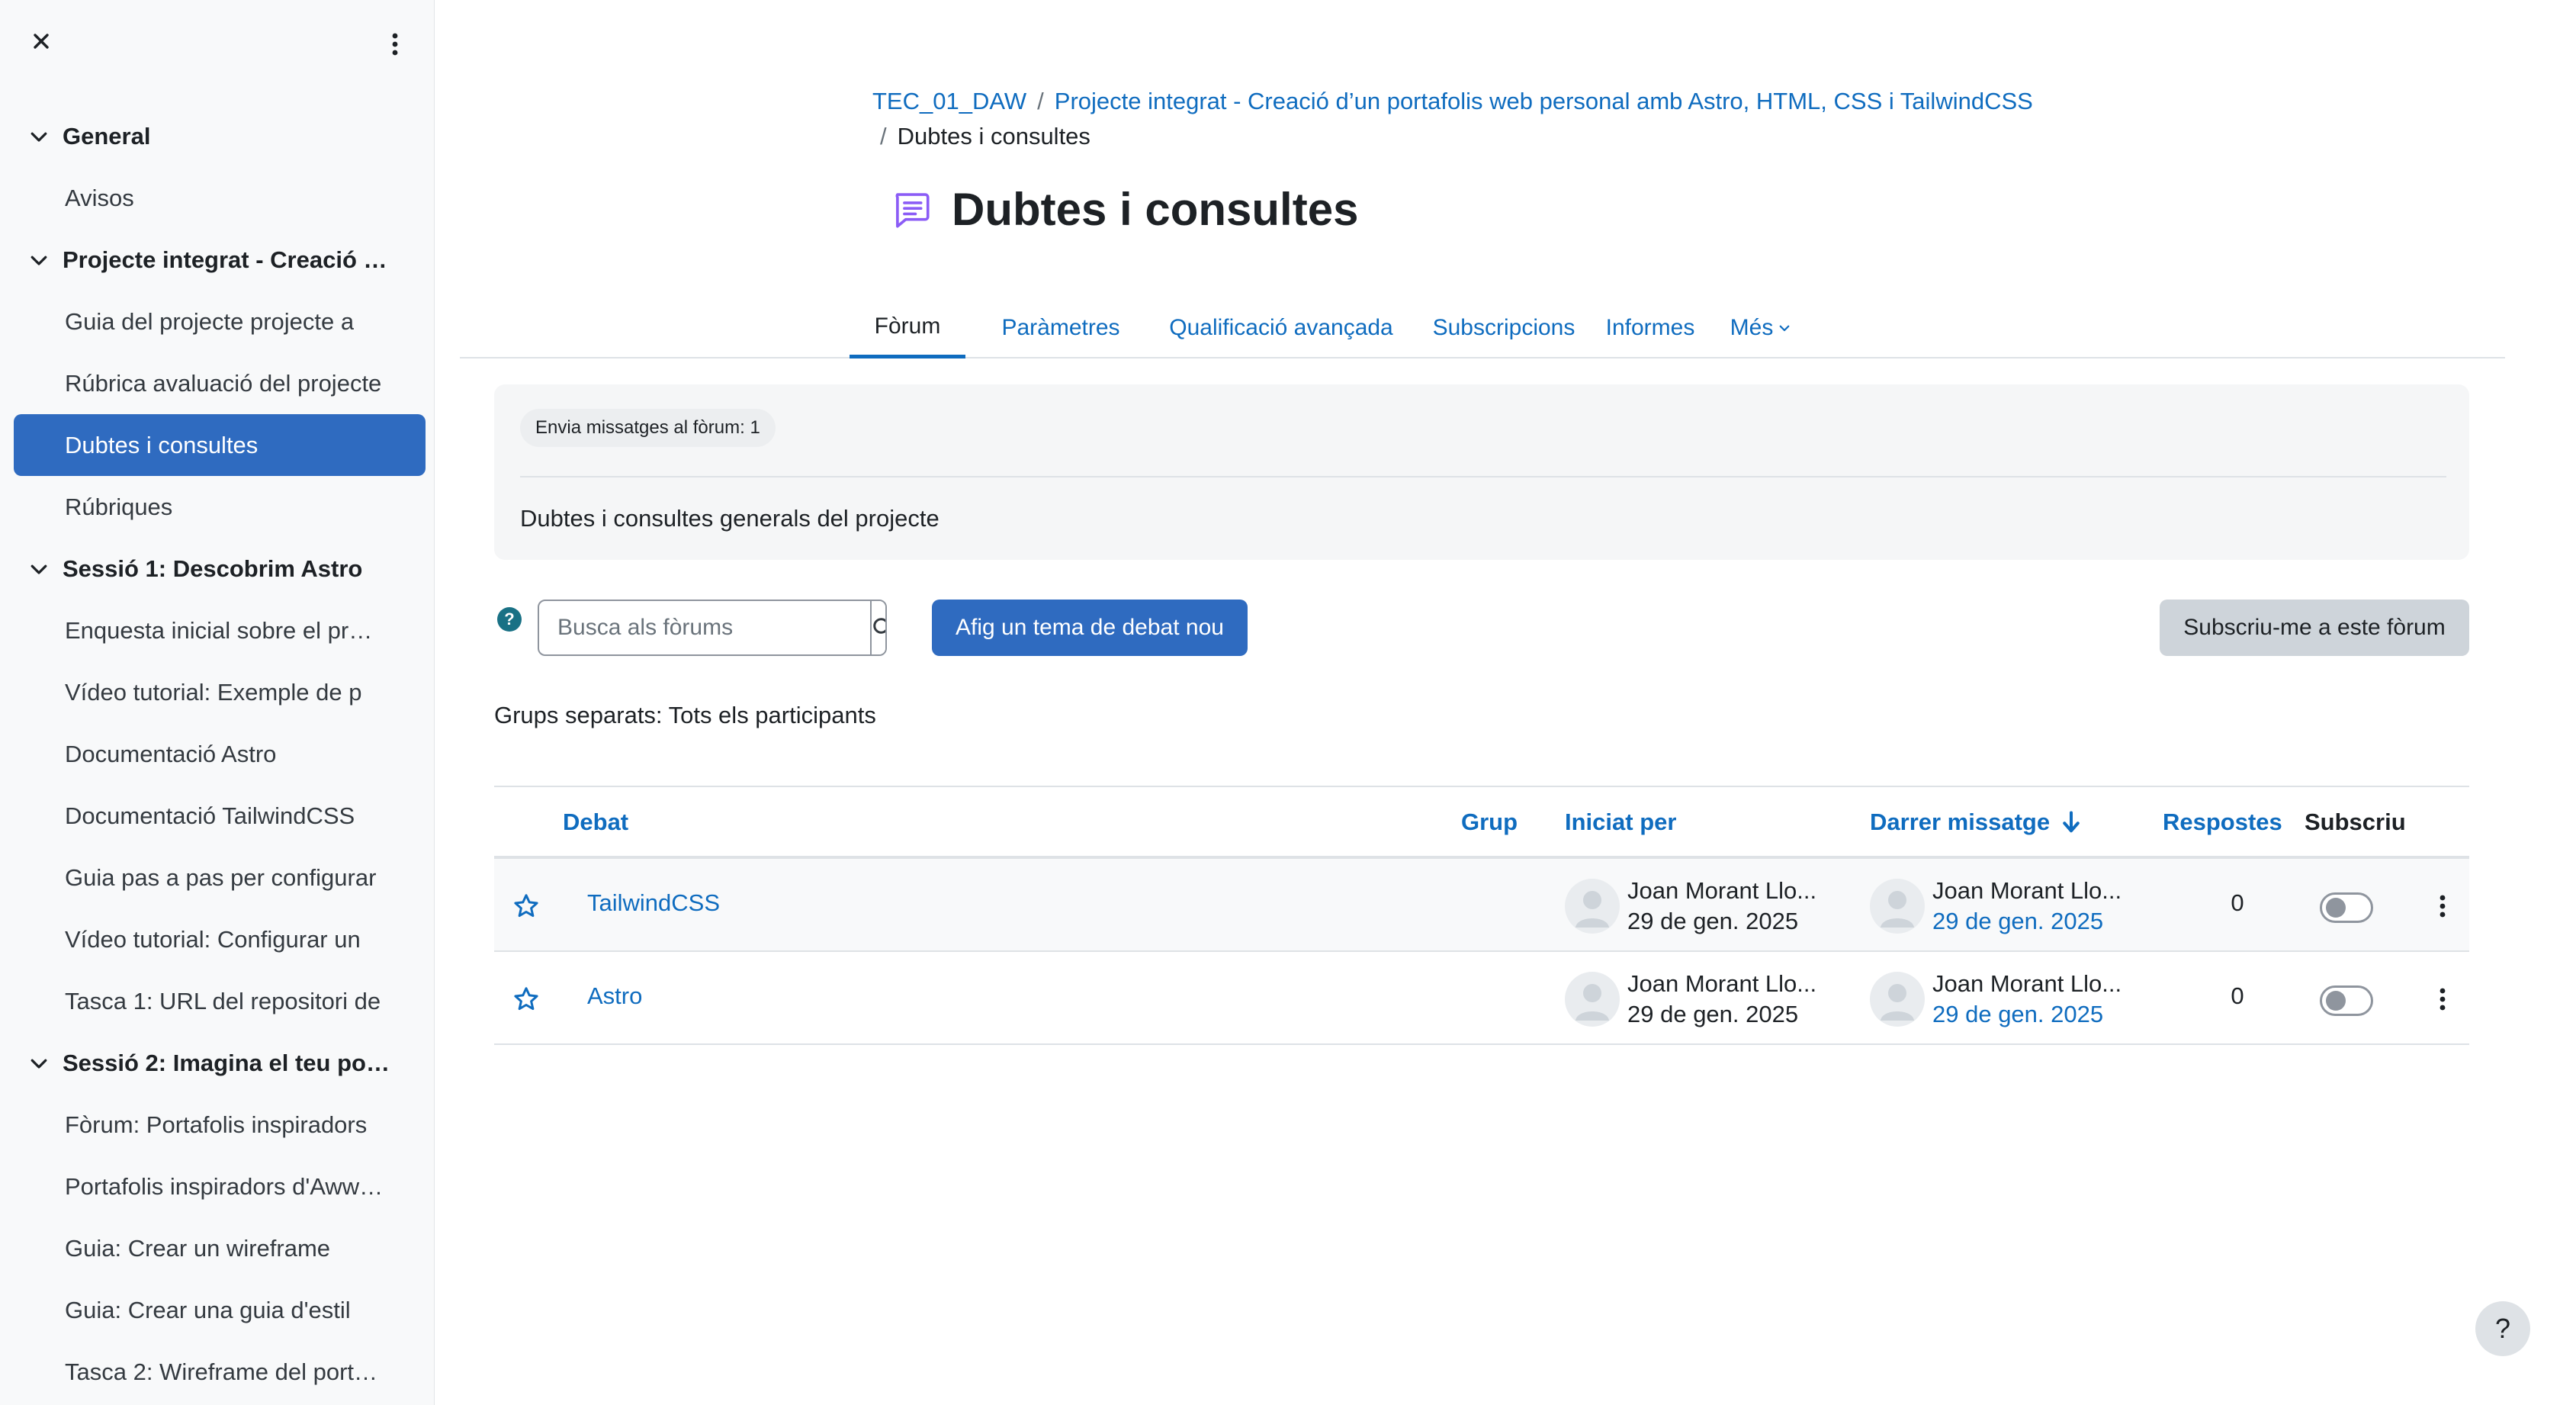 The width and height of the screenshot is (2576, 1405). I want to click on tab-label: Més, so click(1752, 328).